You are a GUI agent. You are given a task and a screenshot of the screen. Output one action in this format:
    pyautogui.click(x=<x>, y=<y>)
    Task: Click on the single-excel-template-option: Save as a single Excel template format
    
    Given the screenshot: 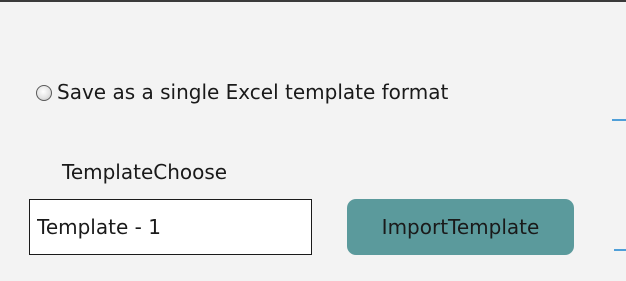 What is the action you would take?
    pyautogui.click(x=242, y=92)
    